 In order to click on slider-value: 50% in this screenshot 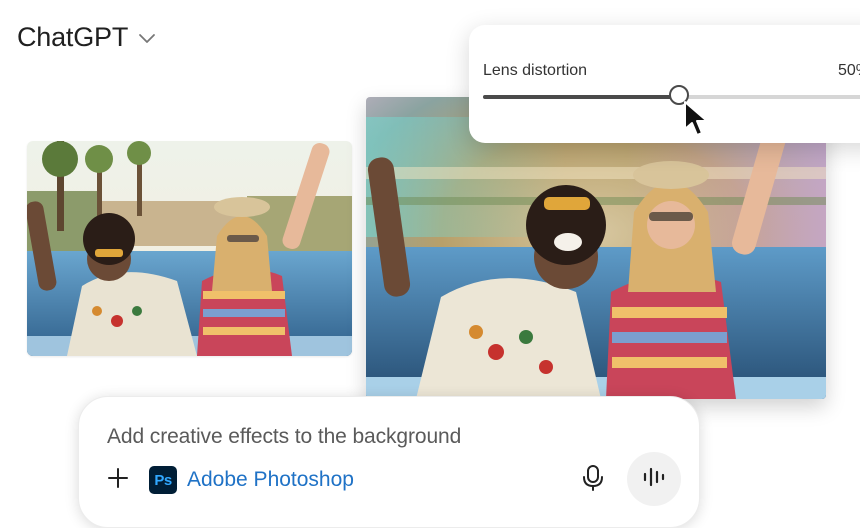, I will do `click(849, 70)`.